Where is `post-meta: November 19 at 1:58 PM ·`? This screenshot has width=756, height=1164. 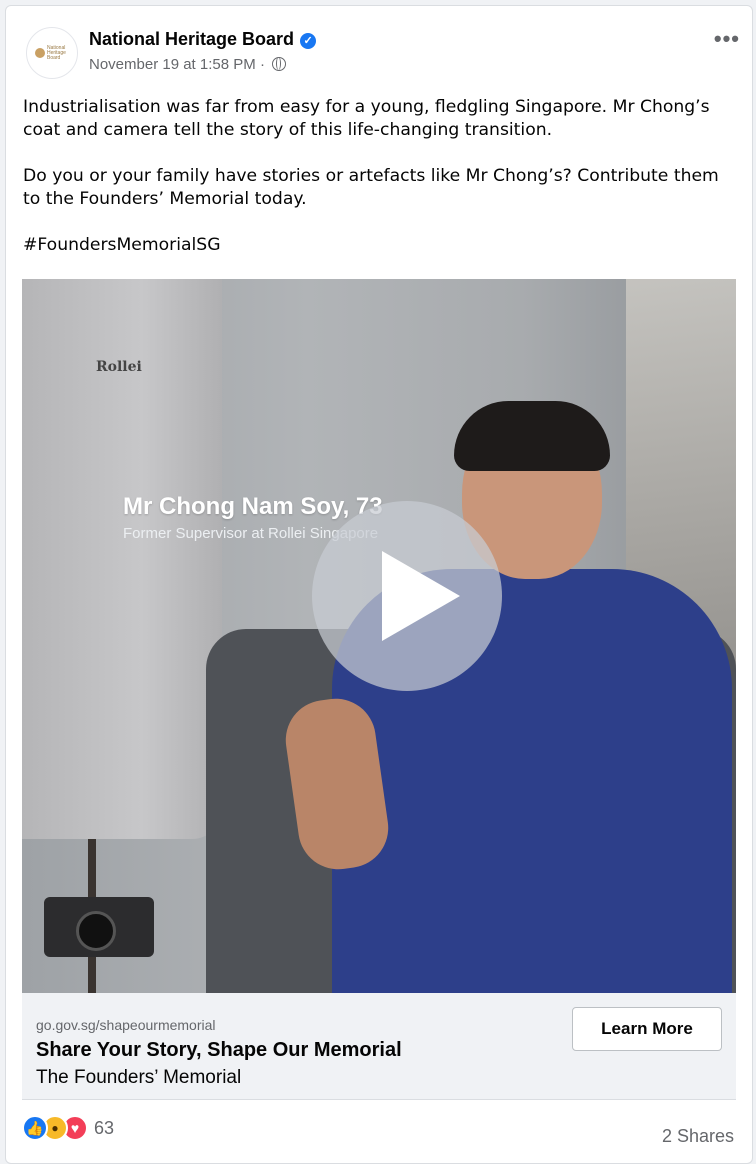 post-meta: November 19 at 1:58 PM · is located at coordinates (188, 64).